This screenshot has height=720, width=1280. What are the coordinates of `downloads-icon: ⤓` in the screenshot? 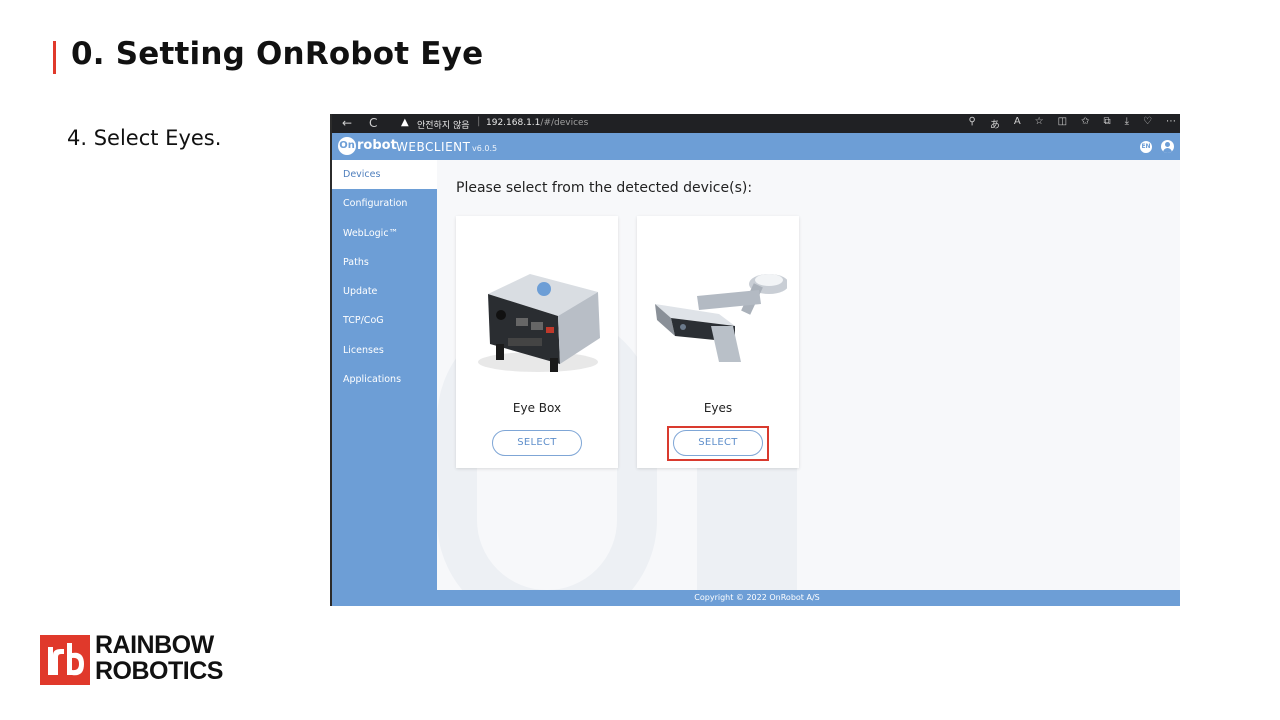 It's located at (1127, 123).